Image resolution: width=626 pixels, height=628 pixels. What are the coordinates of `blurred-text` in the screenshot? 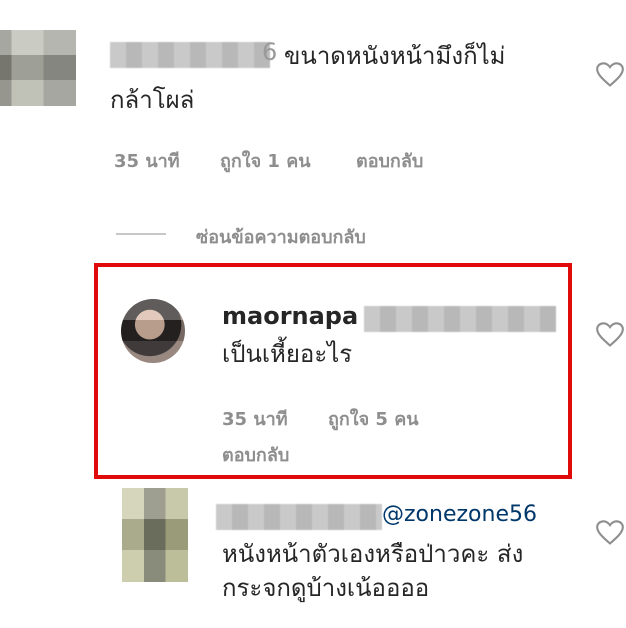 It's located at (460, 319).